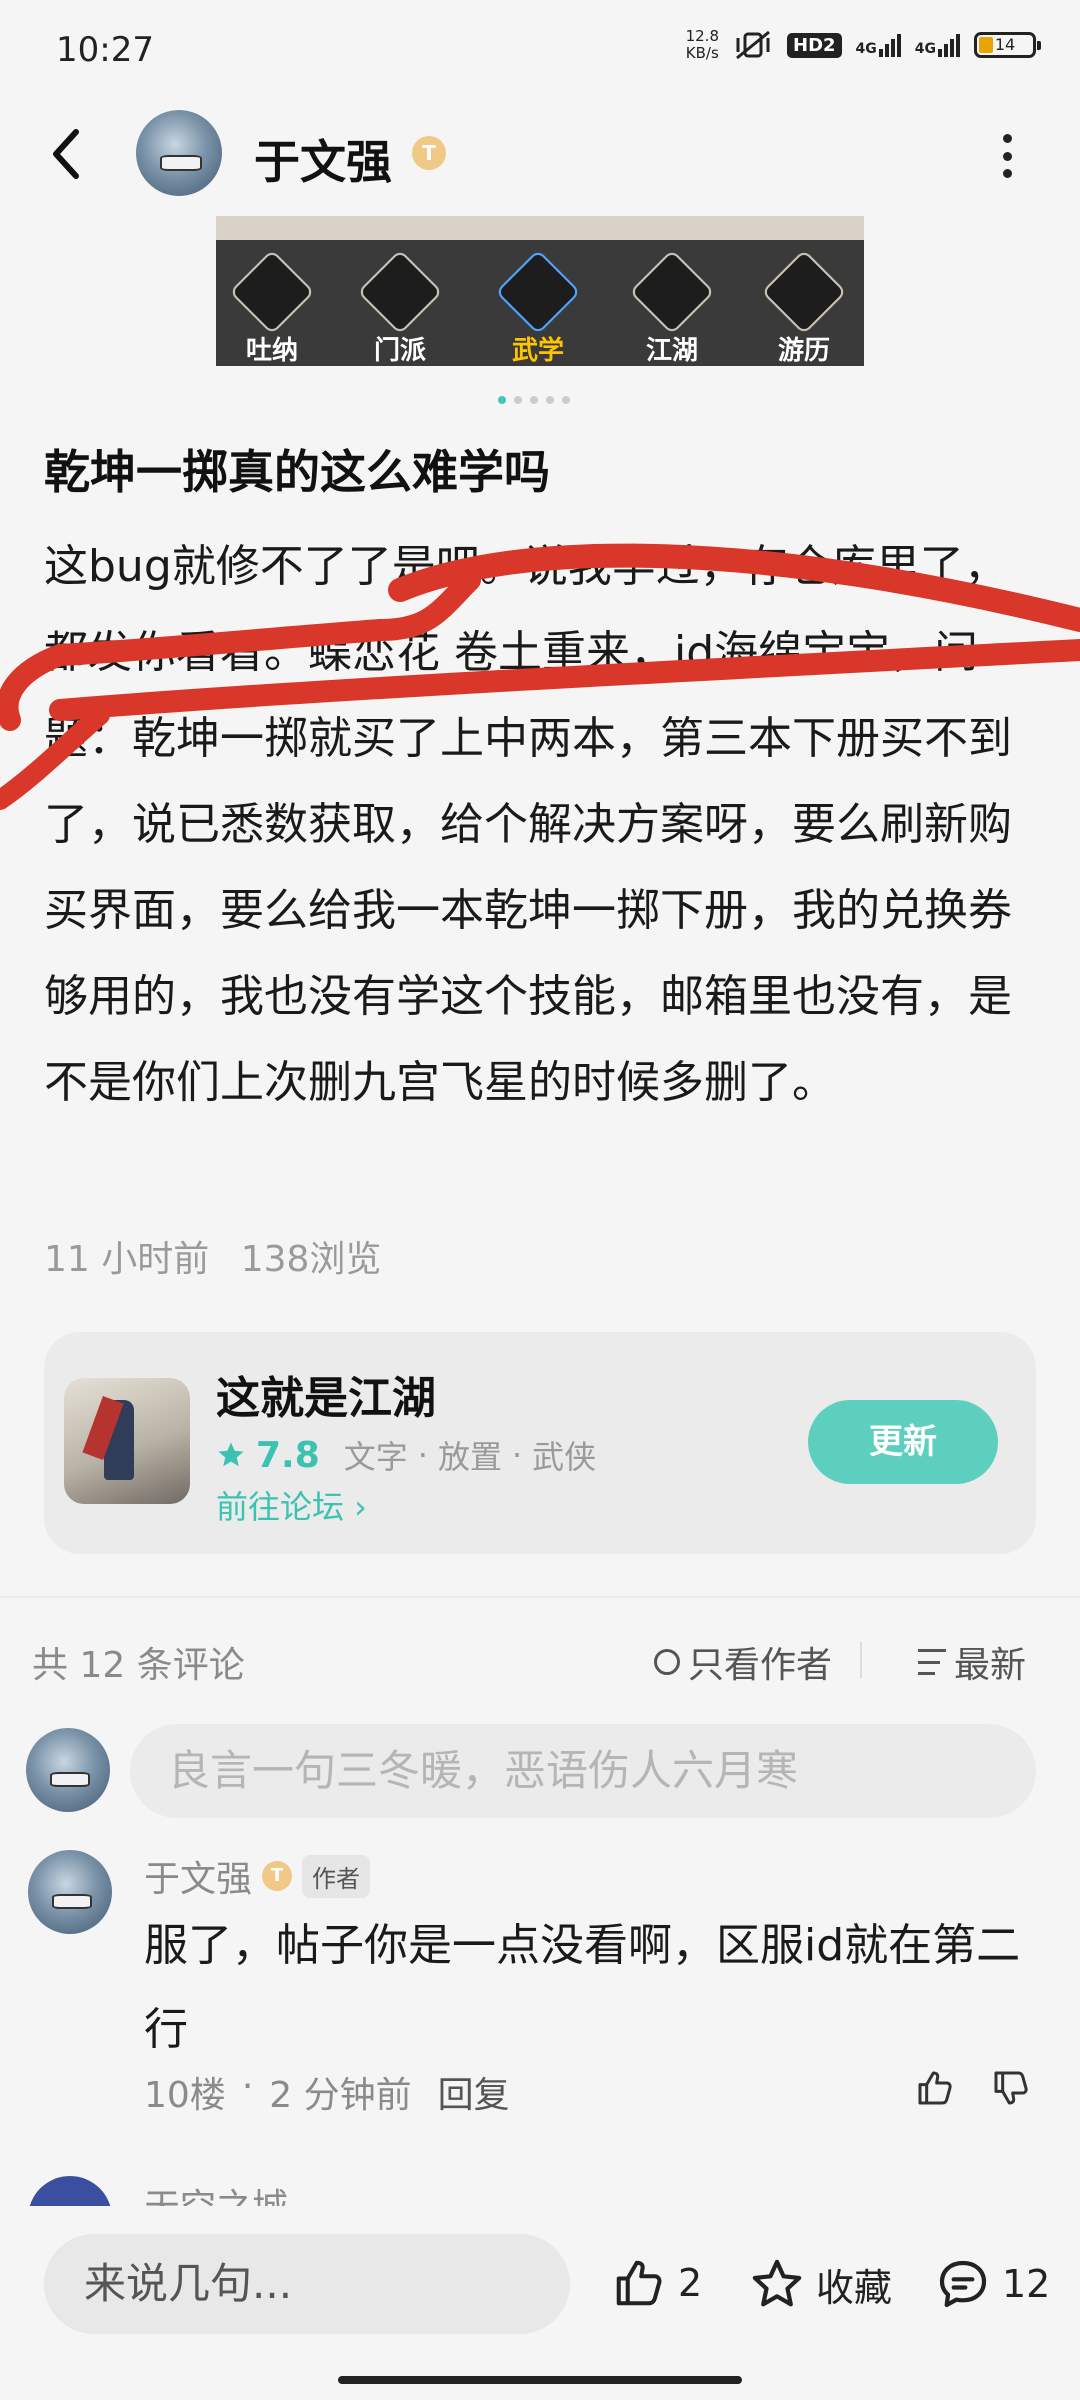  I want to click on radio-circle-icon, so click(667, 1662).